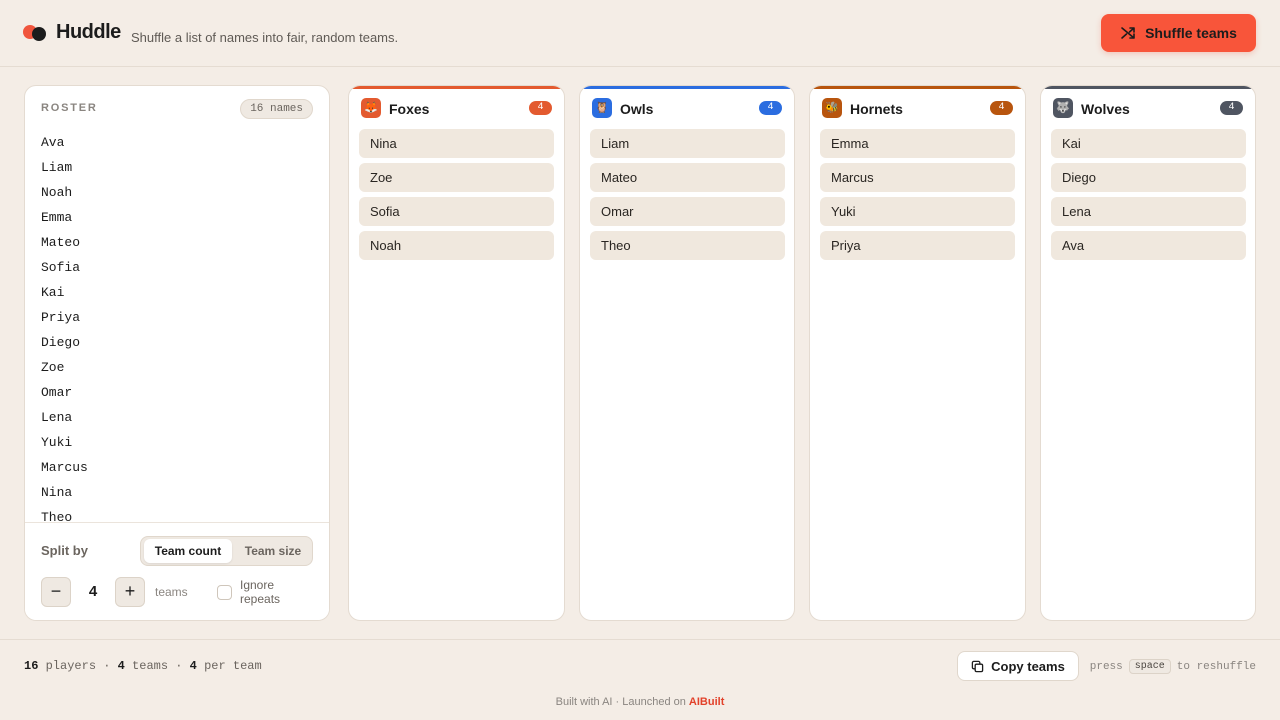 The width and height of the screenshot is (1280, 720). What do you see at coordinates (57, 492) in the screenshot?
I see `roster-name: Nina` at bounding box center [57, 492].